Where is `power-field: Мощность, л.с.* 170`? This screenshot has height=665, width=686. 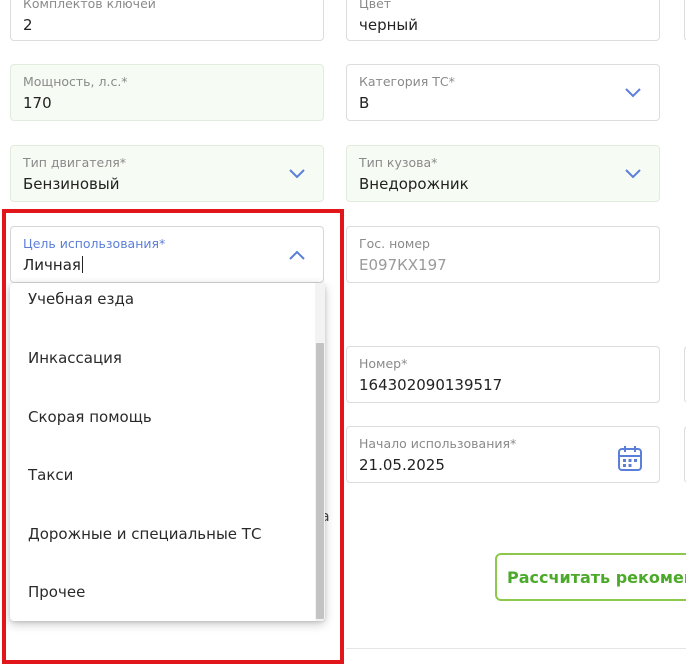 power-field: Мощность, л.с.* 170 is located at coordinates (167, 92).